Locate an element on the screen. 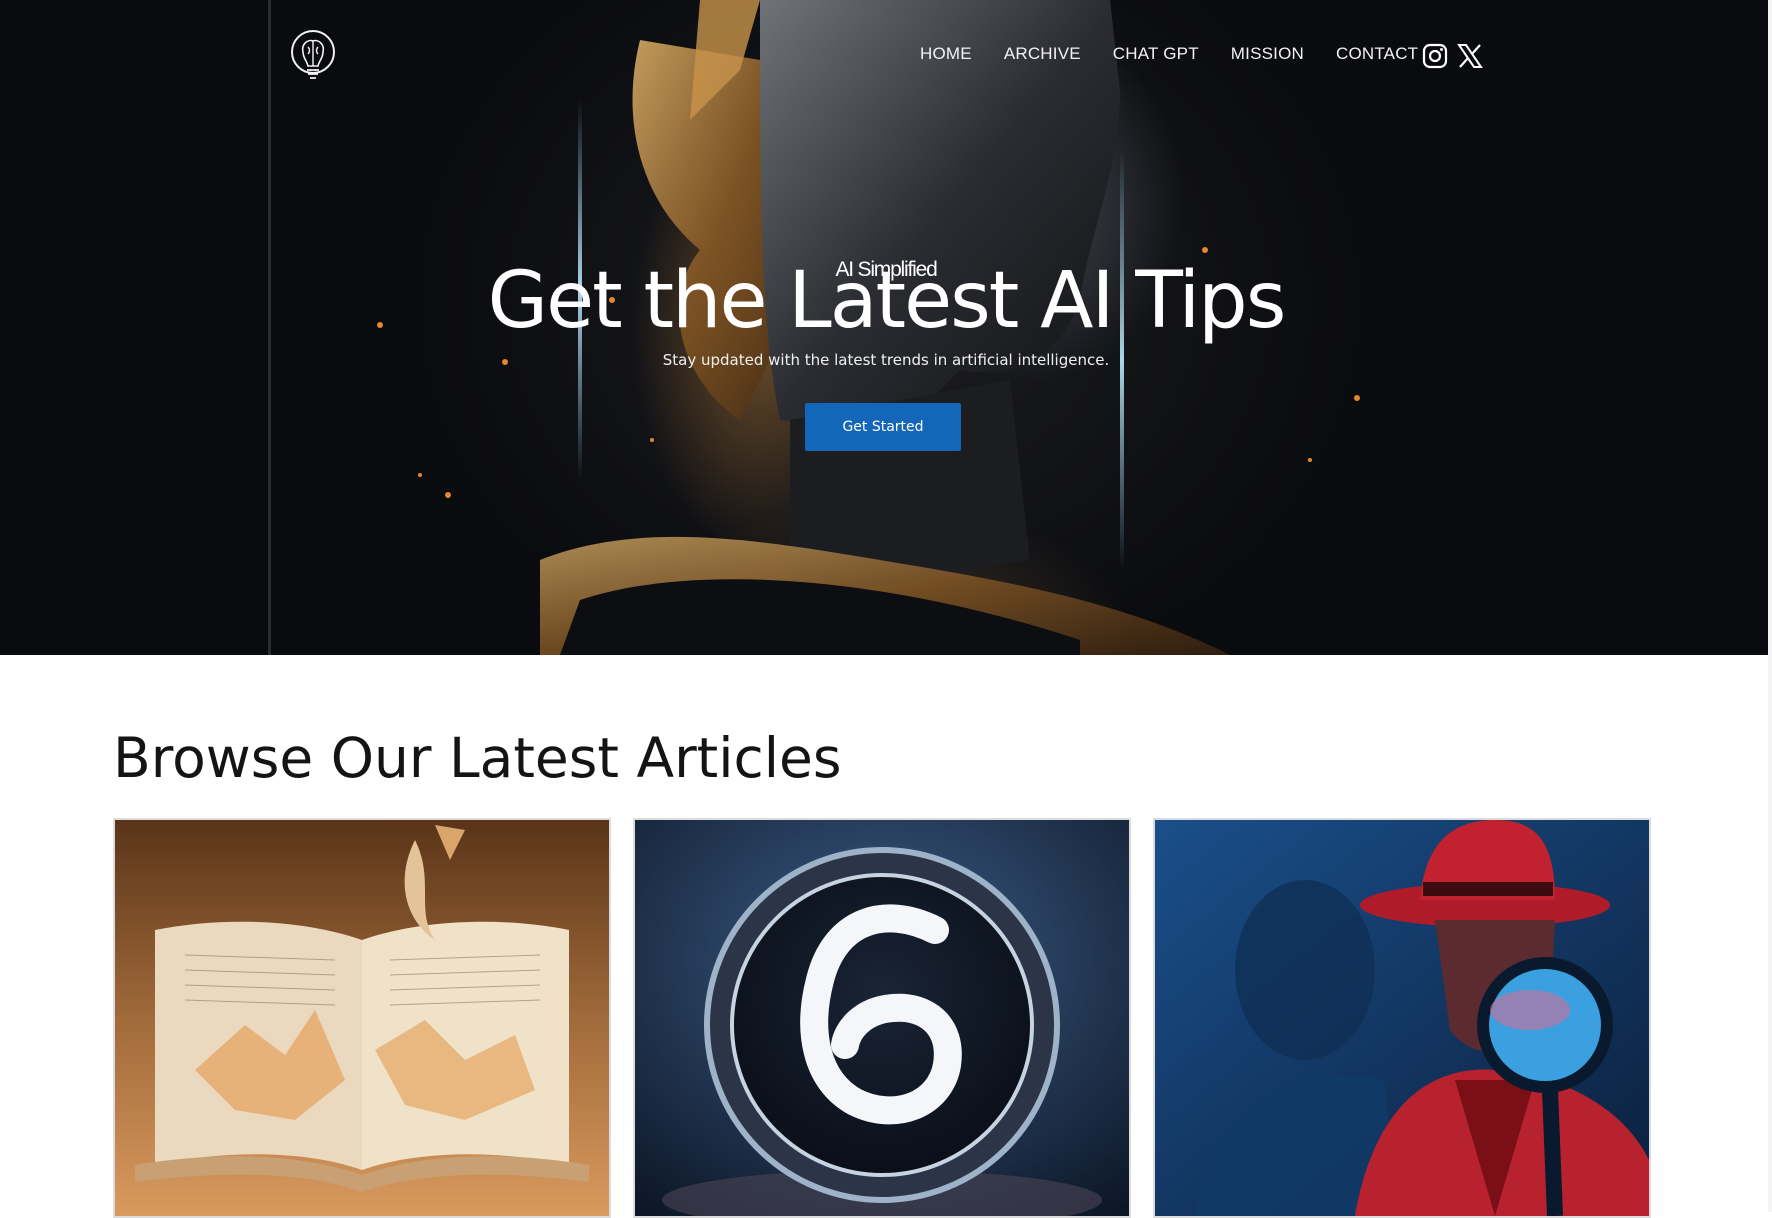  nav-link-contact: CONTACT is located at coordinates (1377, 54).